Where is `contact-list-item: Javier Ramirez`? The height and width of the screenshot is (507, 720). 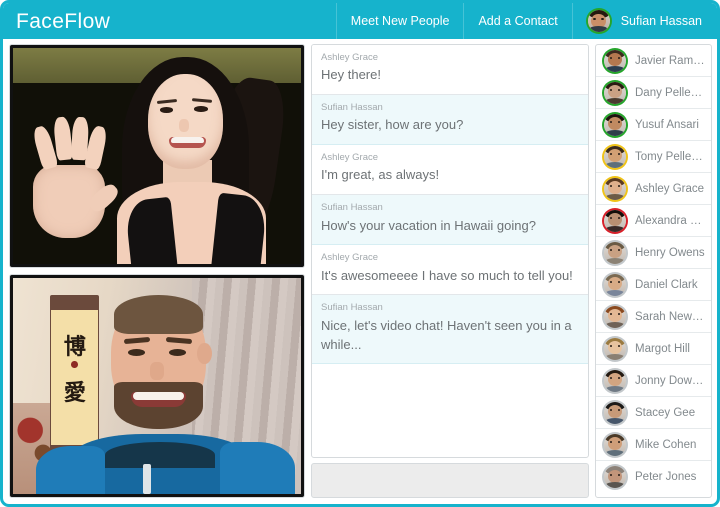 contact-list-item: Javier Ramirez is located at coordinates (653, 61).